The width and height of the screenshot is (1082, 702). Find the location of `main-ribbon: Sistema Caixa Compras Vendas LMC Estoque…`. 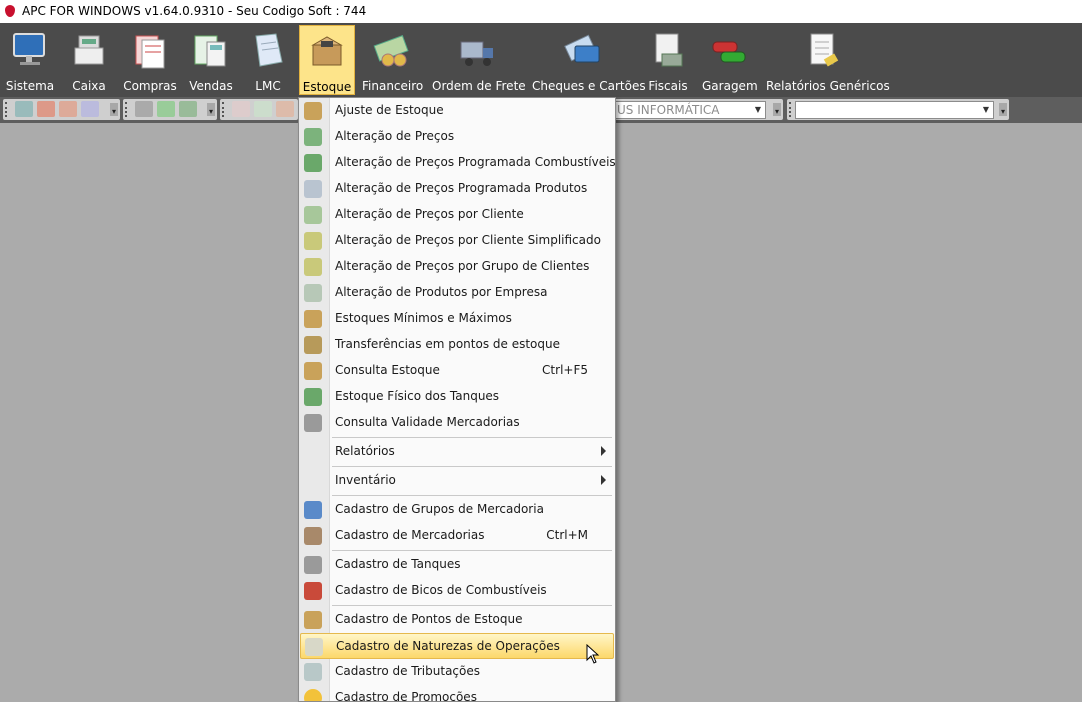

main-ribbon: Sistema Caixa Compras Vendas LMC Estoque… is located at coordinates (541, 60).